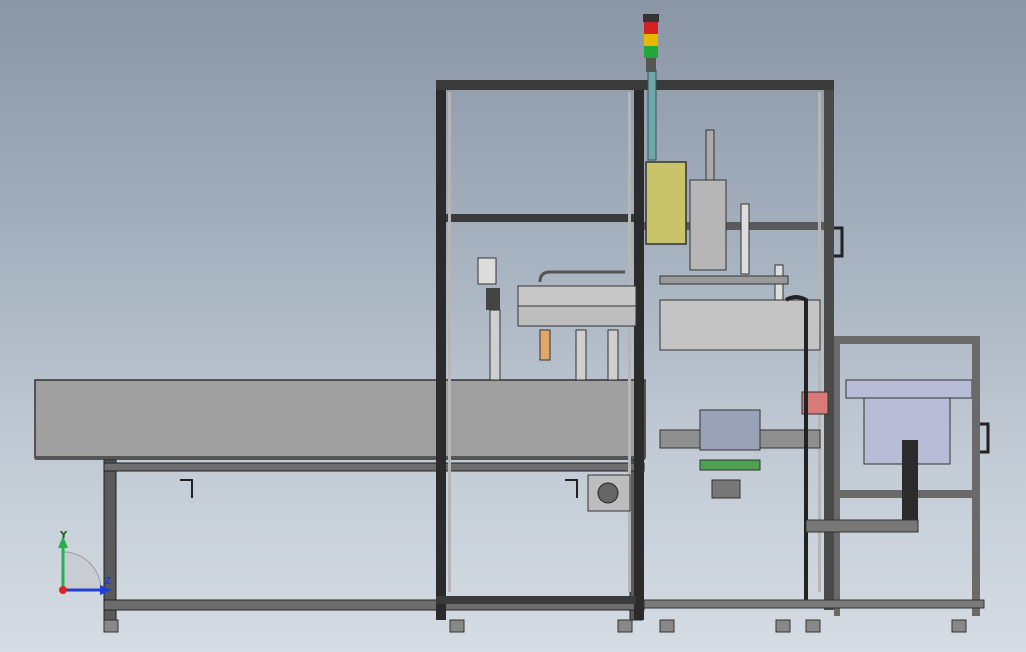  I want to click on leveling-feet, so click(535, 626).